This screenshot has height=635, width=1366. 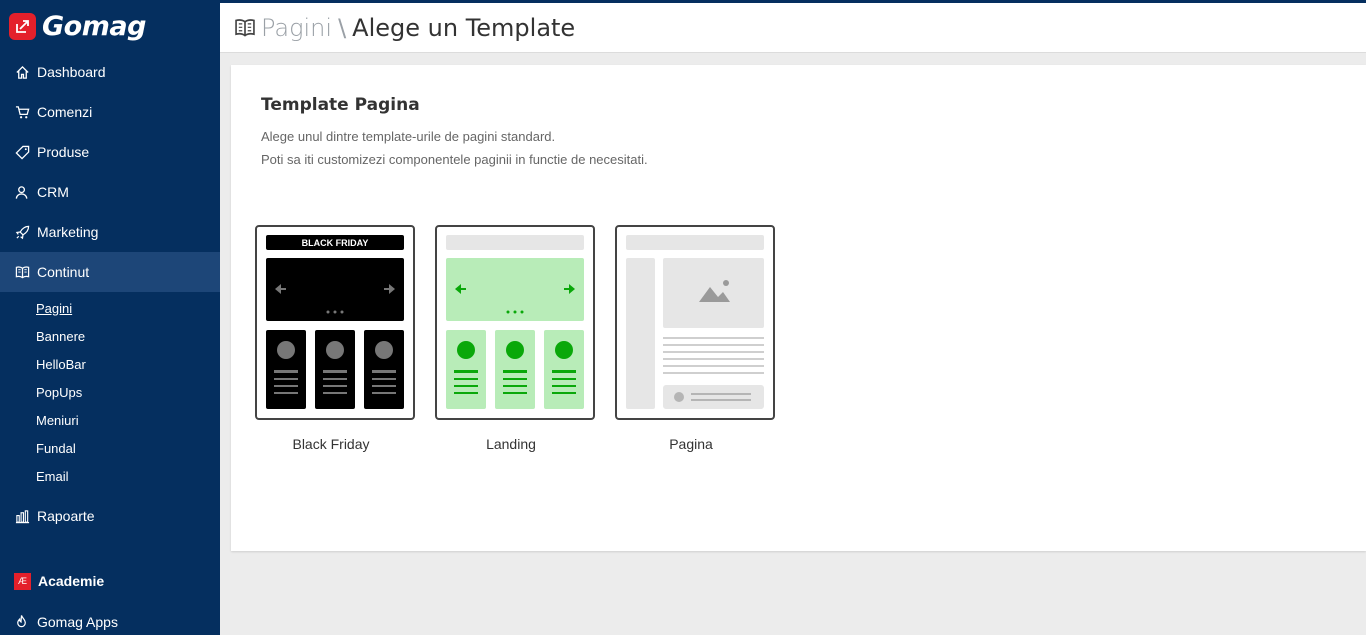 I want to click on sidebar-subitem-email: Email, so click(x=110, y=476).